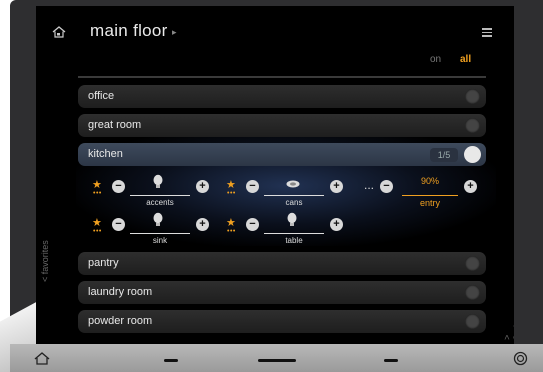  Describe the element at coordinates (294, 240) in the screenshot. I see `load-name: table` at that location.